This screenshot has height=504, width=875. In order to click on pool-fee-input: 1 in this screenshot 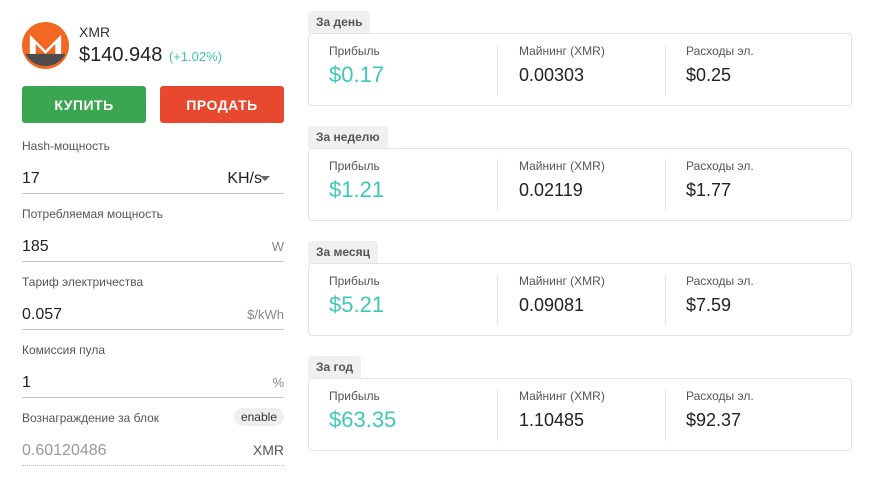, I will do `click(26, 383)`.